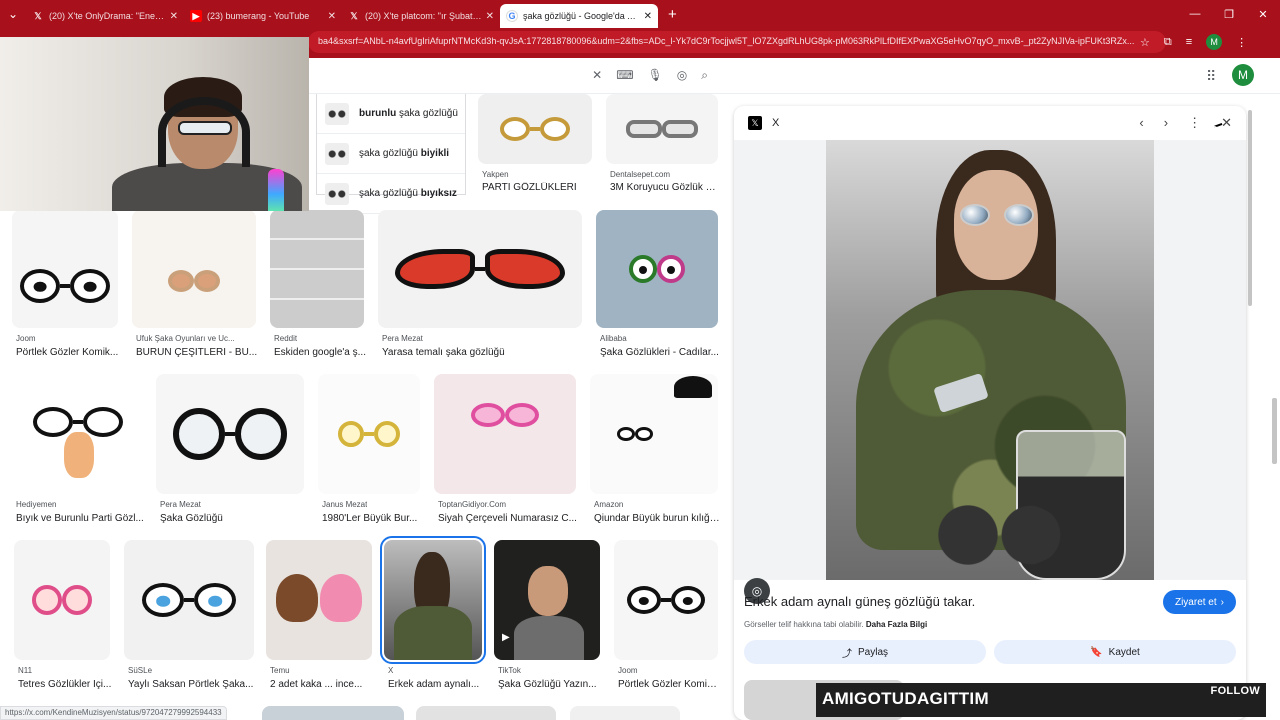  I want to click on tab-search-chevron-icon: ⌄, so click(13, 14).